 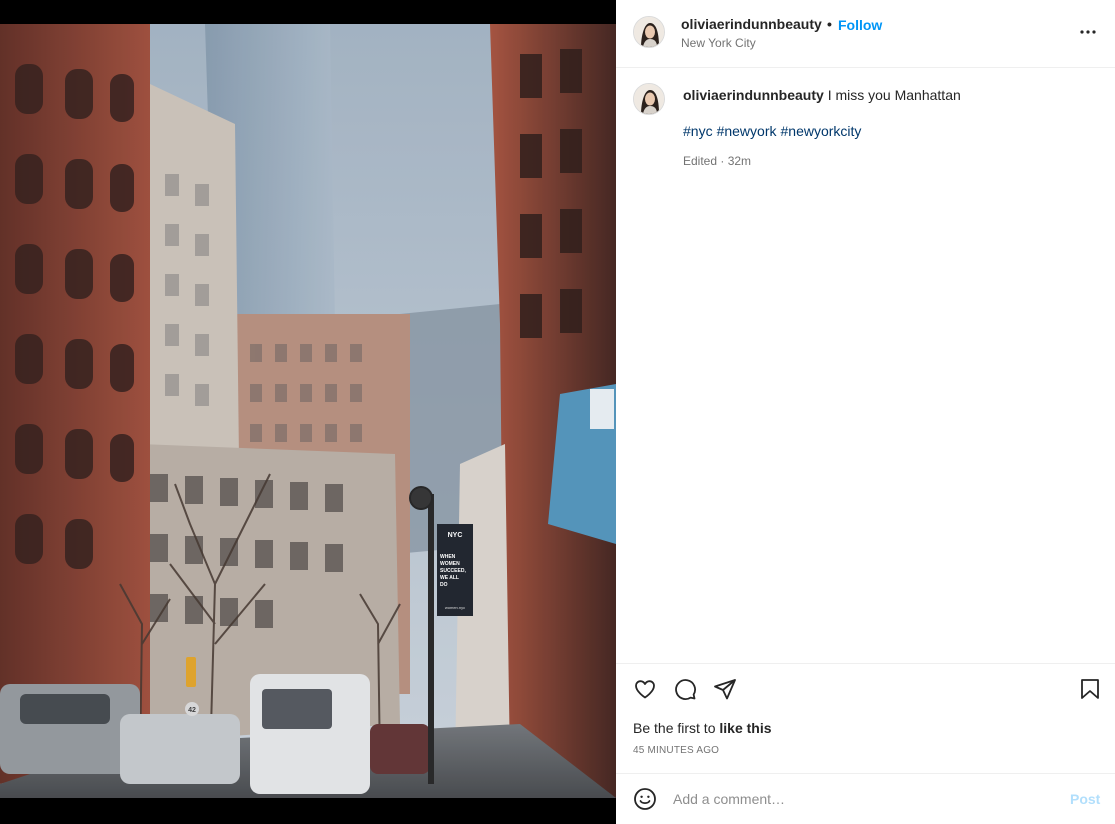 What do you see at coordinates (863, 799) in the screenshot?
I see `comment-input` at bounding box center [863, 799].